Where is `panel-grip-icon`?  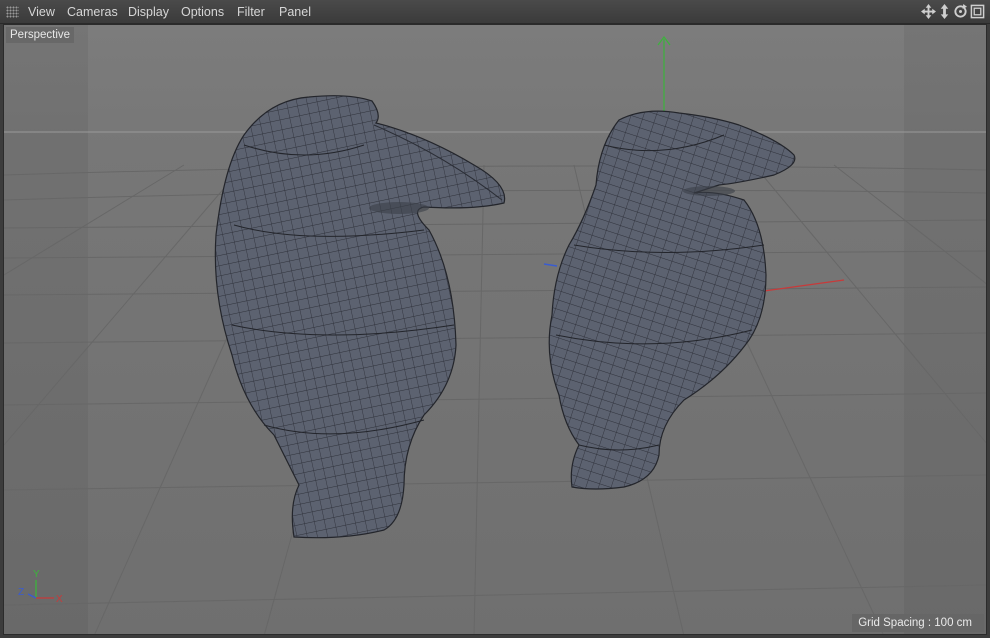 panel-grip-icon is located at coordinates (12, 12).